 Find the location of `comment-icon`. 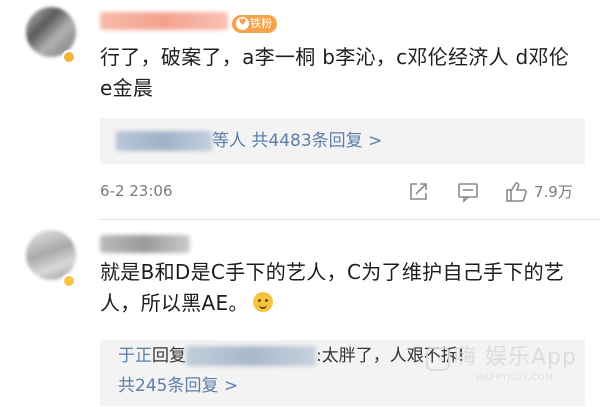

comment-icon is located at coordinates (468, 192).